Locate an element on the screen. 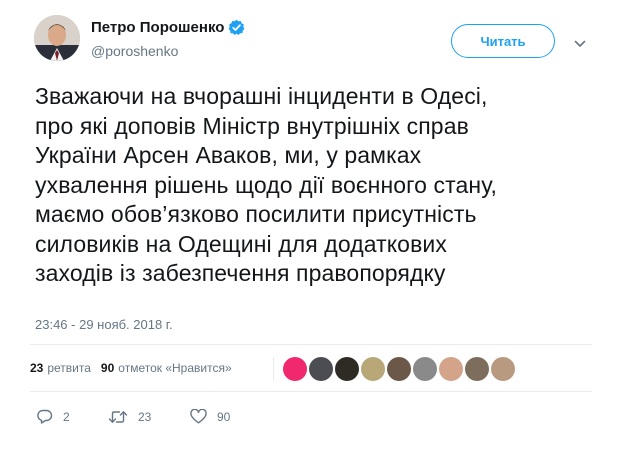 This screenshot has height=449, width=619. author-avatar is located at coordinates (57, 38).